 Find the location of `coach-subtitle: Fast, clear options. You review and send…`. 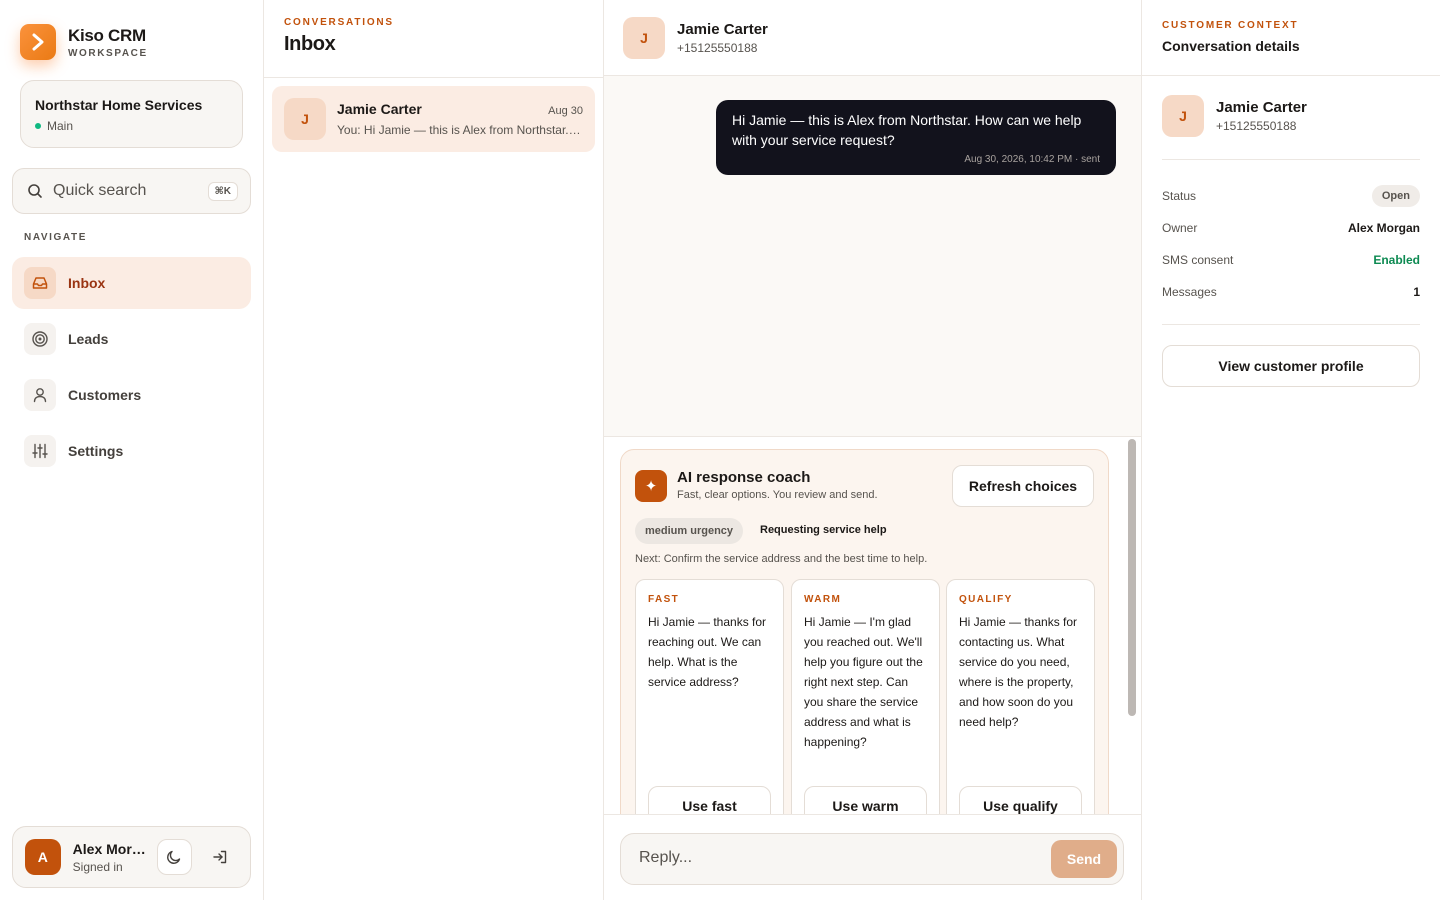

coach-subtitle: Fast, clear options. You review and send… is located at coordinates (777, 495).